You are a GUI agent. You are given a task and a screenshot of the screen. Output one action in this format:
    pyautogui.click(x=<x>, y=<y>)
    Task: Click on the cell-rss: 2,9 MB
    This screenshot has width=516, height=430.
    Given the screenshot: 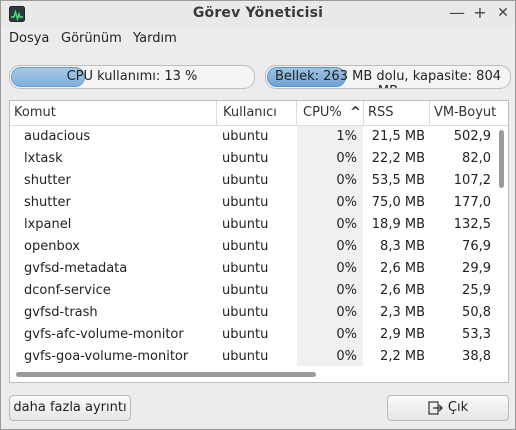 What is the action you would take?
    pyautogui.click(x=402, y=334)
    